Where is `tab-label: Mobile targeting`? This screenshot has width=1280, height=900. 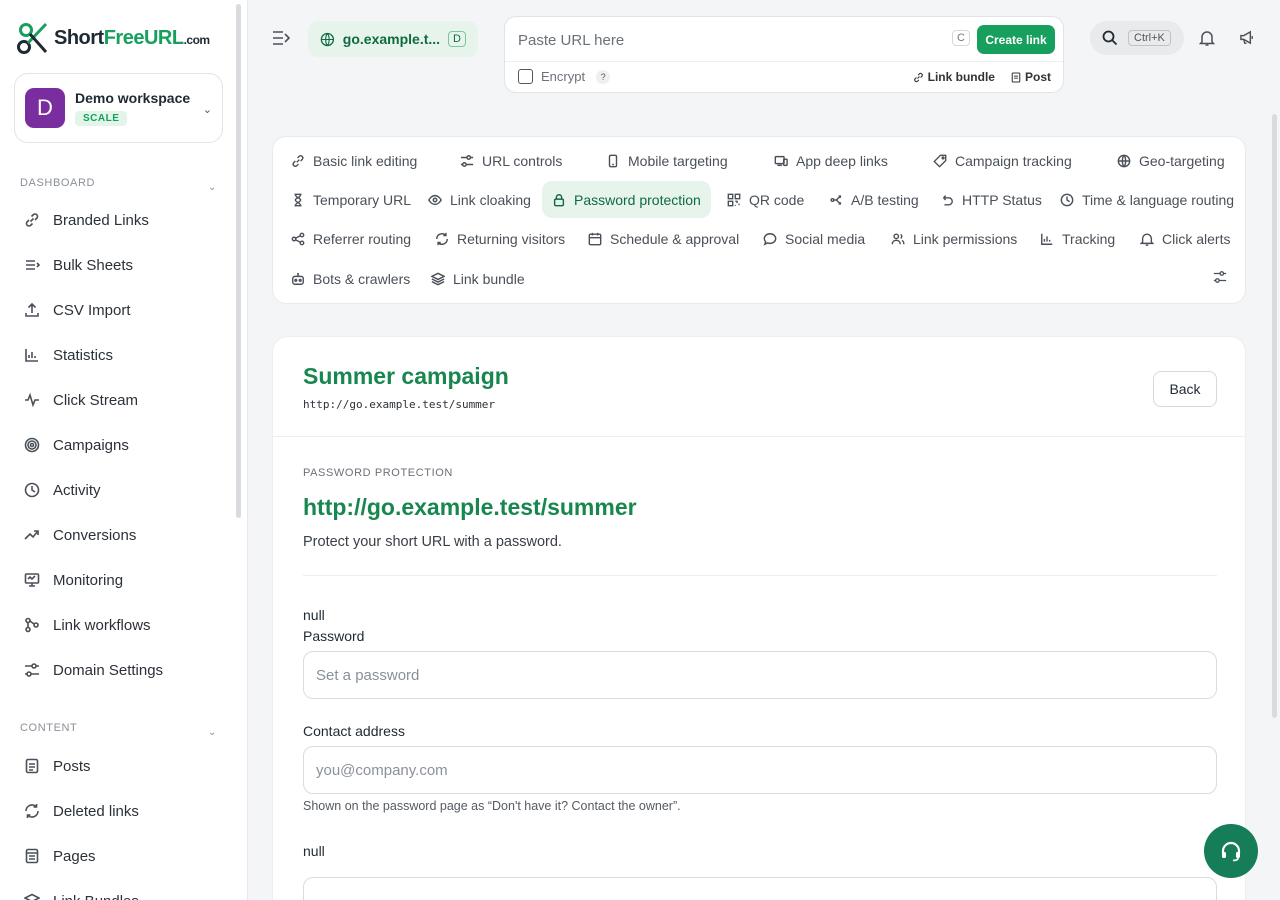 tab-label: Mobile targeting is located at coordinates (678, 160).